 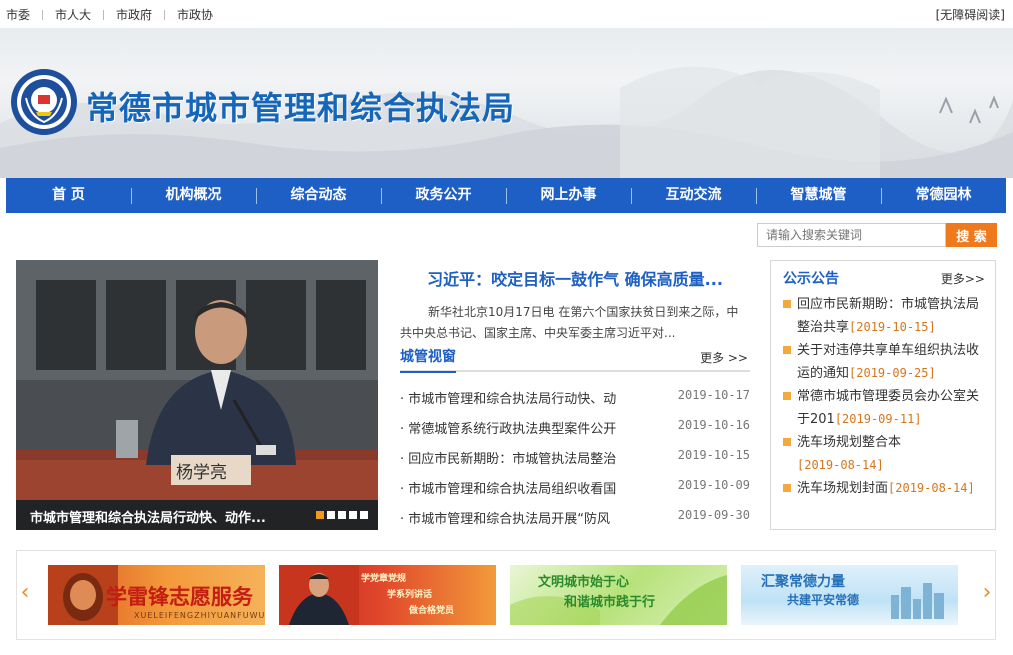 What do you see at coordinates (884, 280) in the screenshot?
I see `notice-header: 公示公告 更多>>` at bounding box center [884, 280].